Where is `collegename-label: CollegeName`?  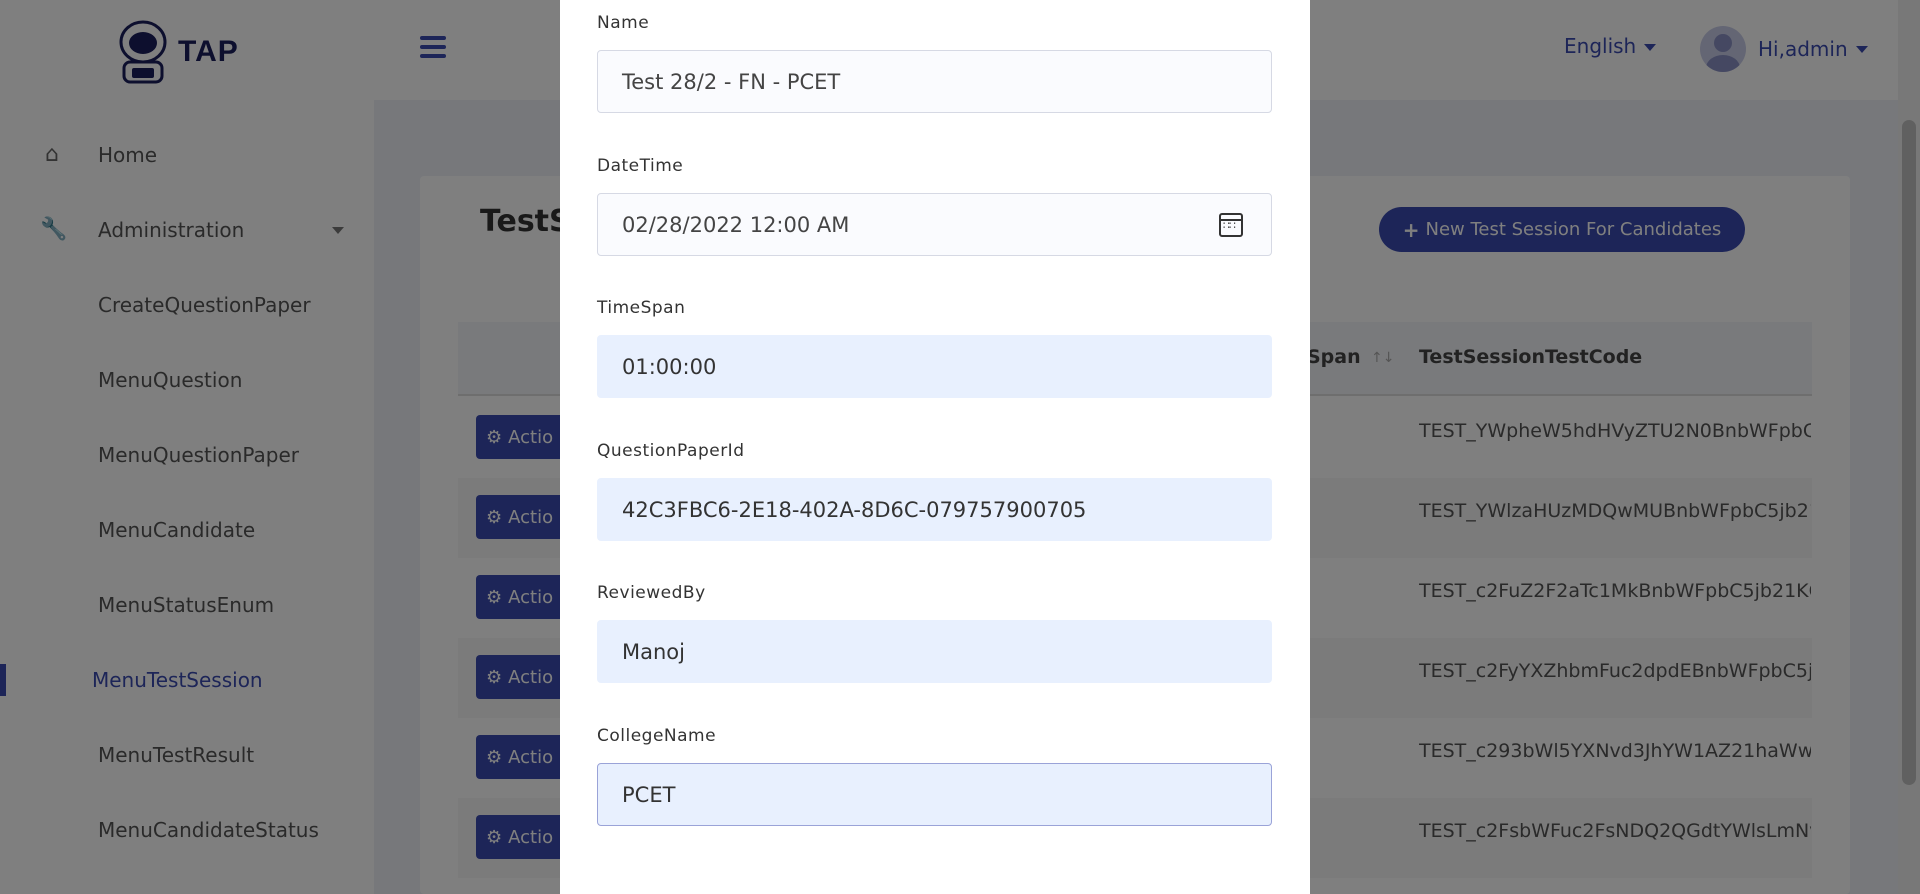
collegename-label: CollegeName is located at coordinates (657, 736).